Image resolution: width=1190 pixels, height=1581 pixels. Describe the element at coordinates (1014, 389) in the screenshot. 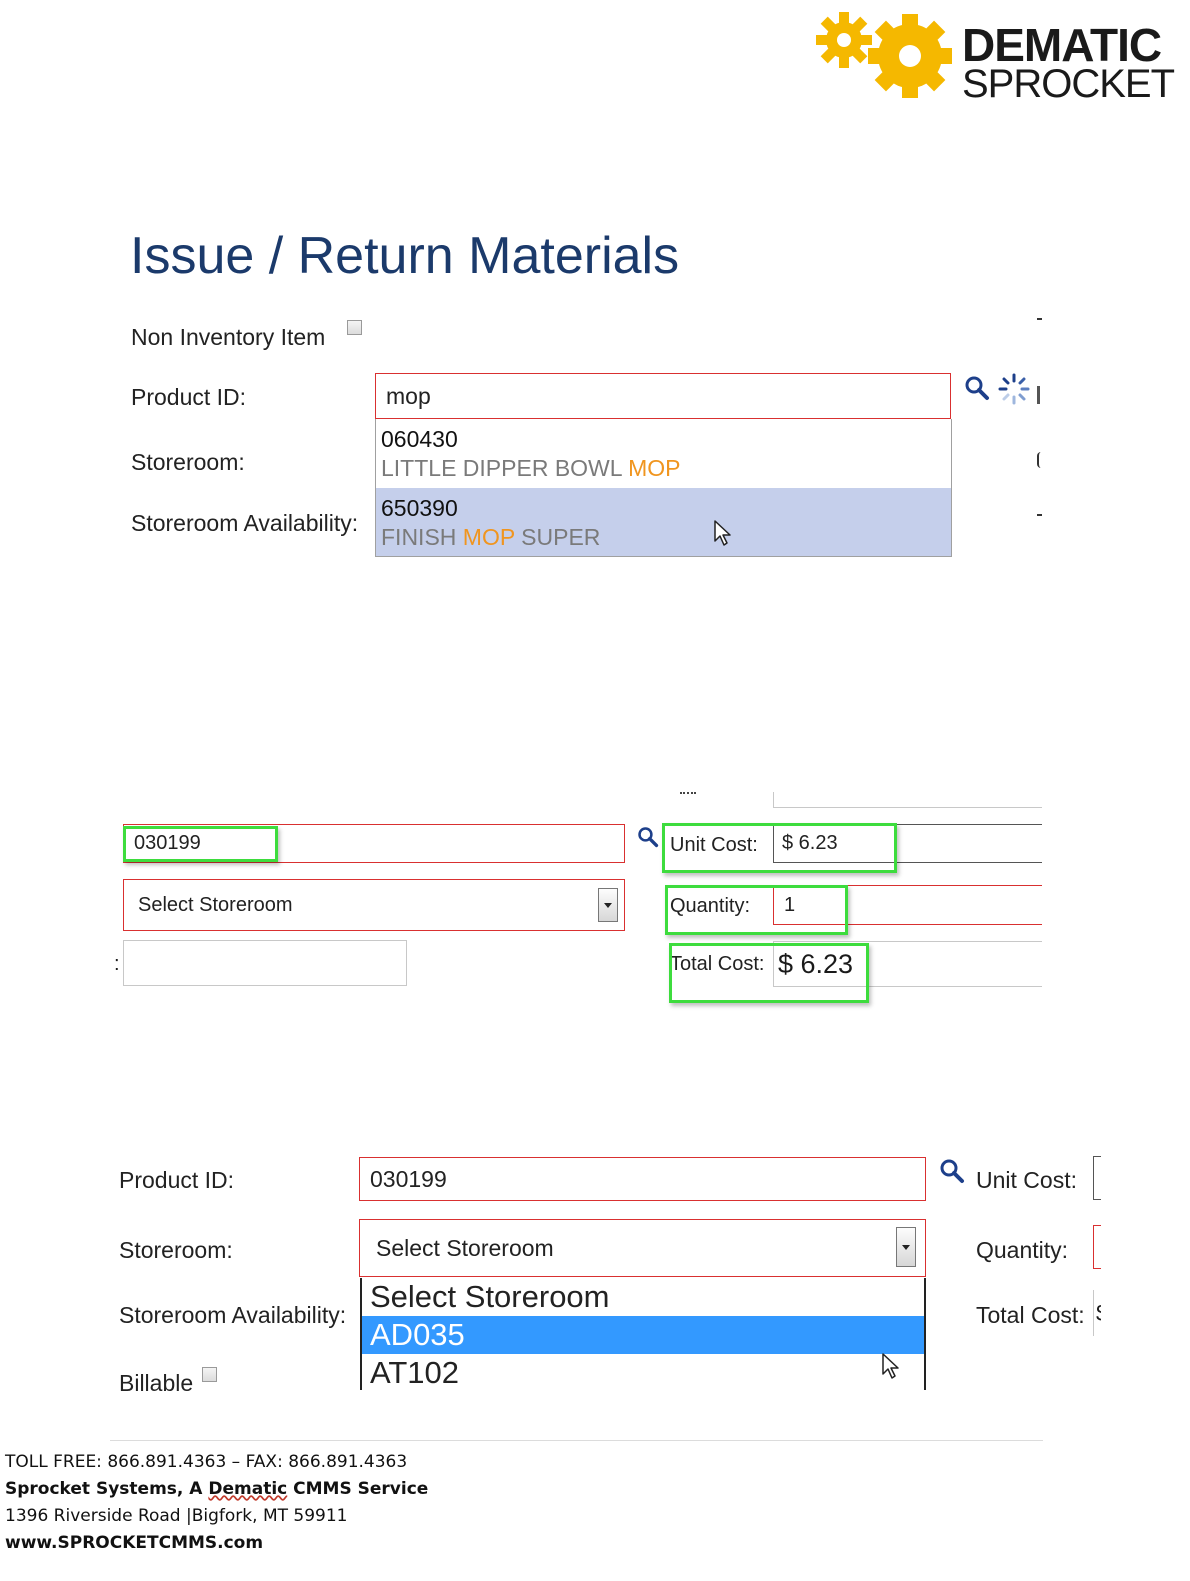

I see `loading-spinner-icon` at that location.